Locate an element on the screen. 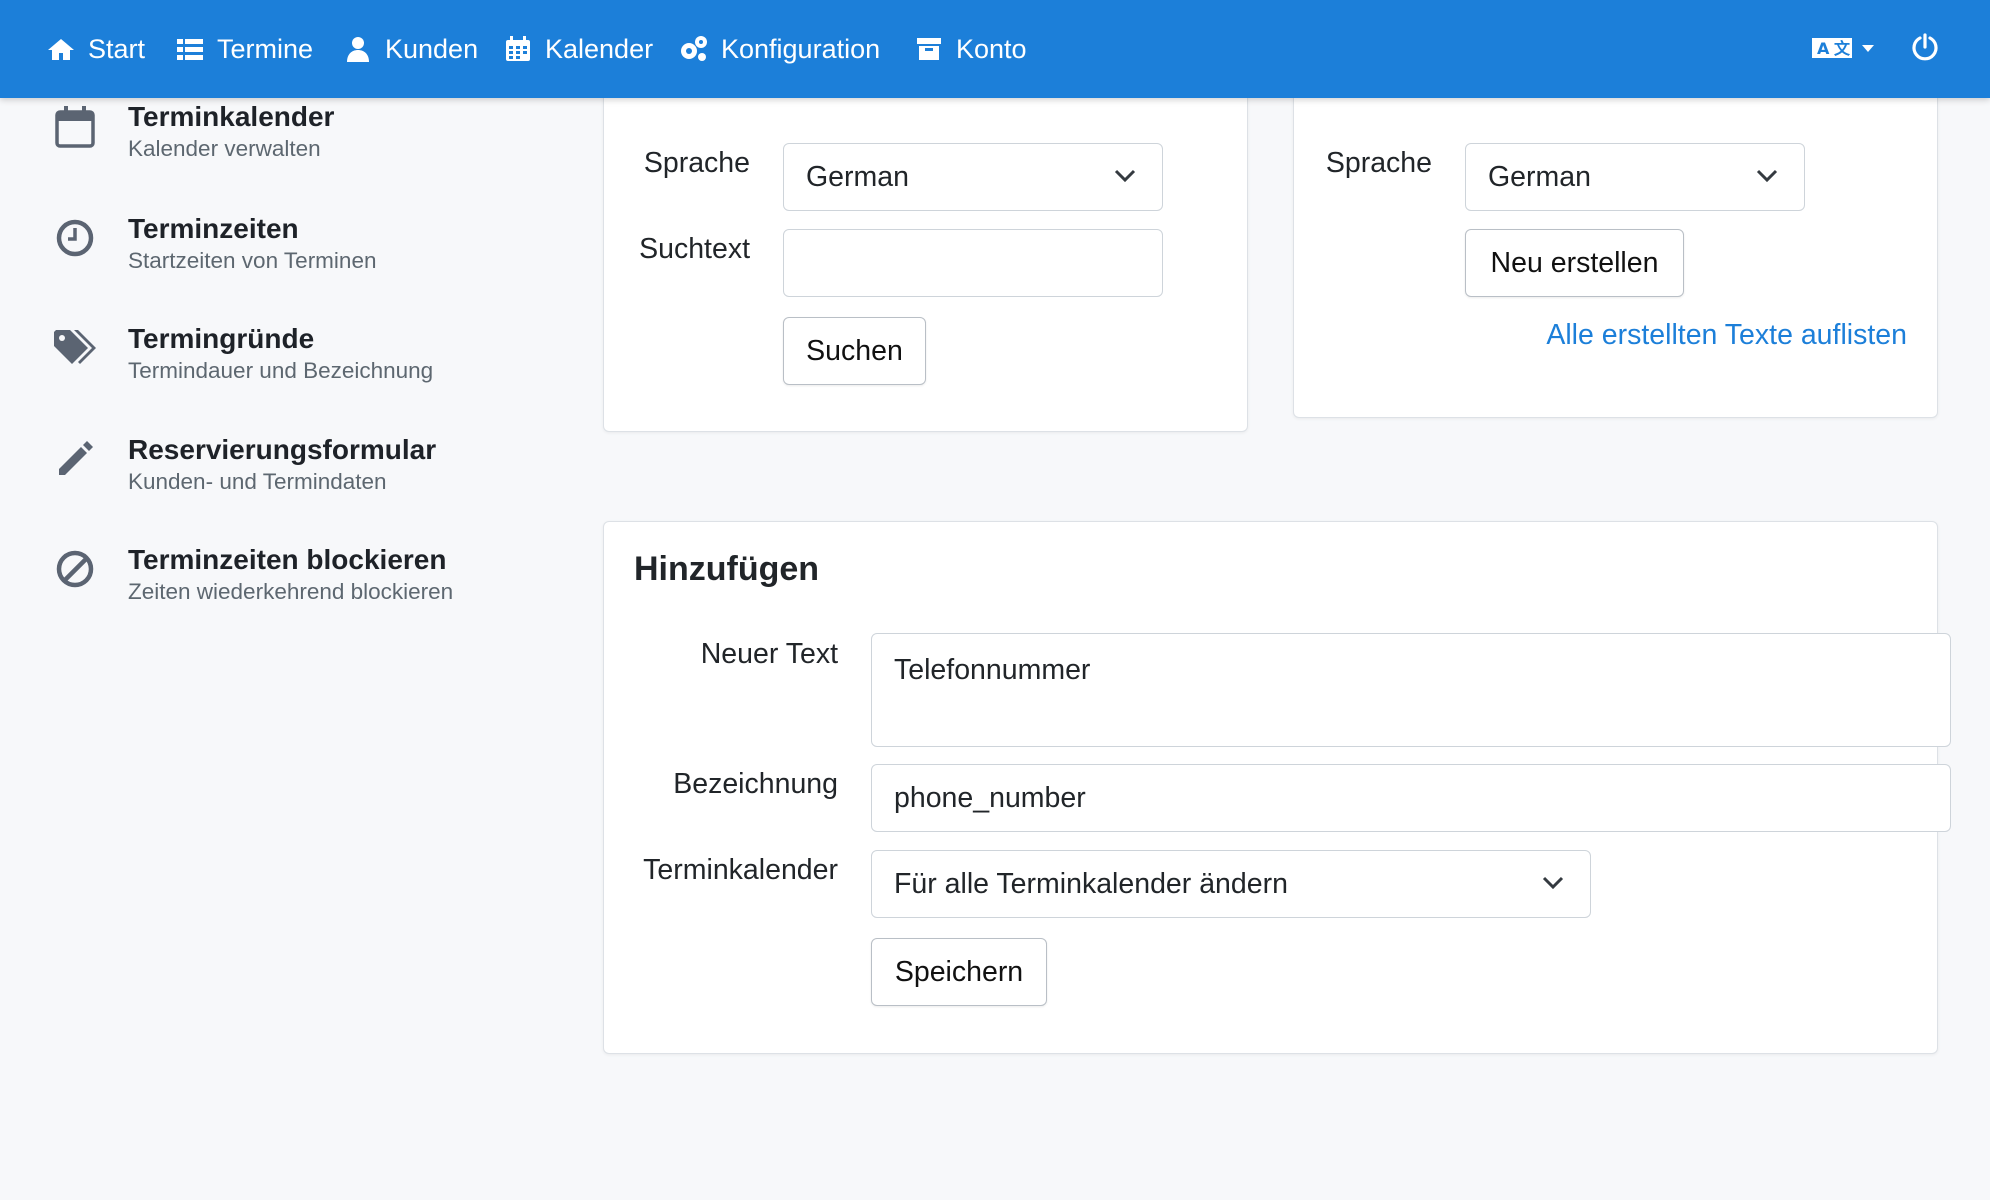 The width and height of the screenshot is (1990, 1200). nav-konto: Konto is located at coordinates (970, 49).